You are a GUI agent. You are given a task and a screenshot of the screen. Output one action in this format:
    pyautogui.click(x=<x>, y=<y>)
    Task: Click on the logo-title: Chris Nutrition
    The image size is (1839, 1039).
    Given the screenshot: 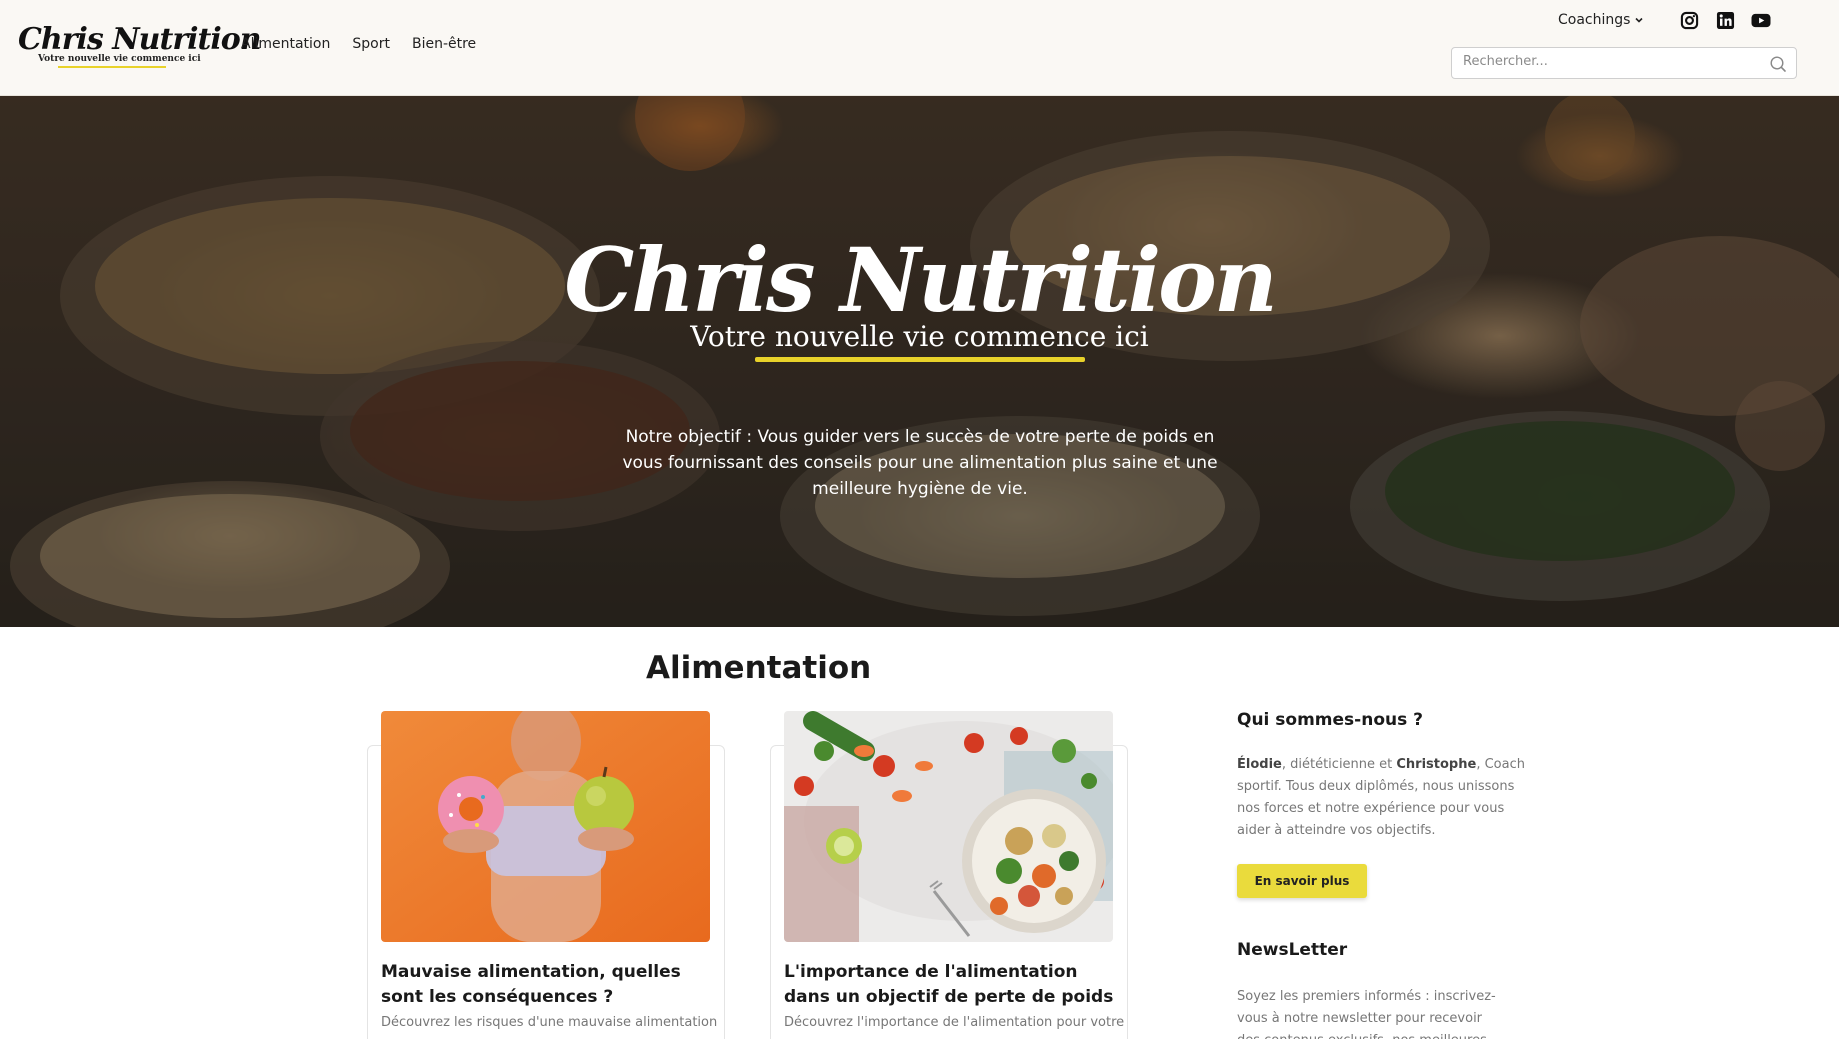 What is the action you would take?
    pyautogui.click(x=140, y=39)
    